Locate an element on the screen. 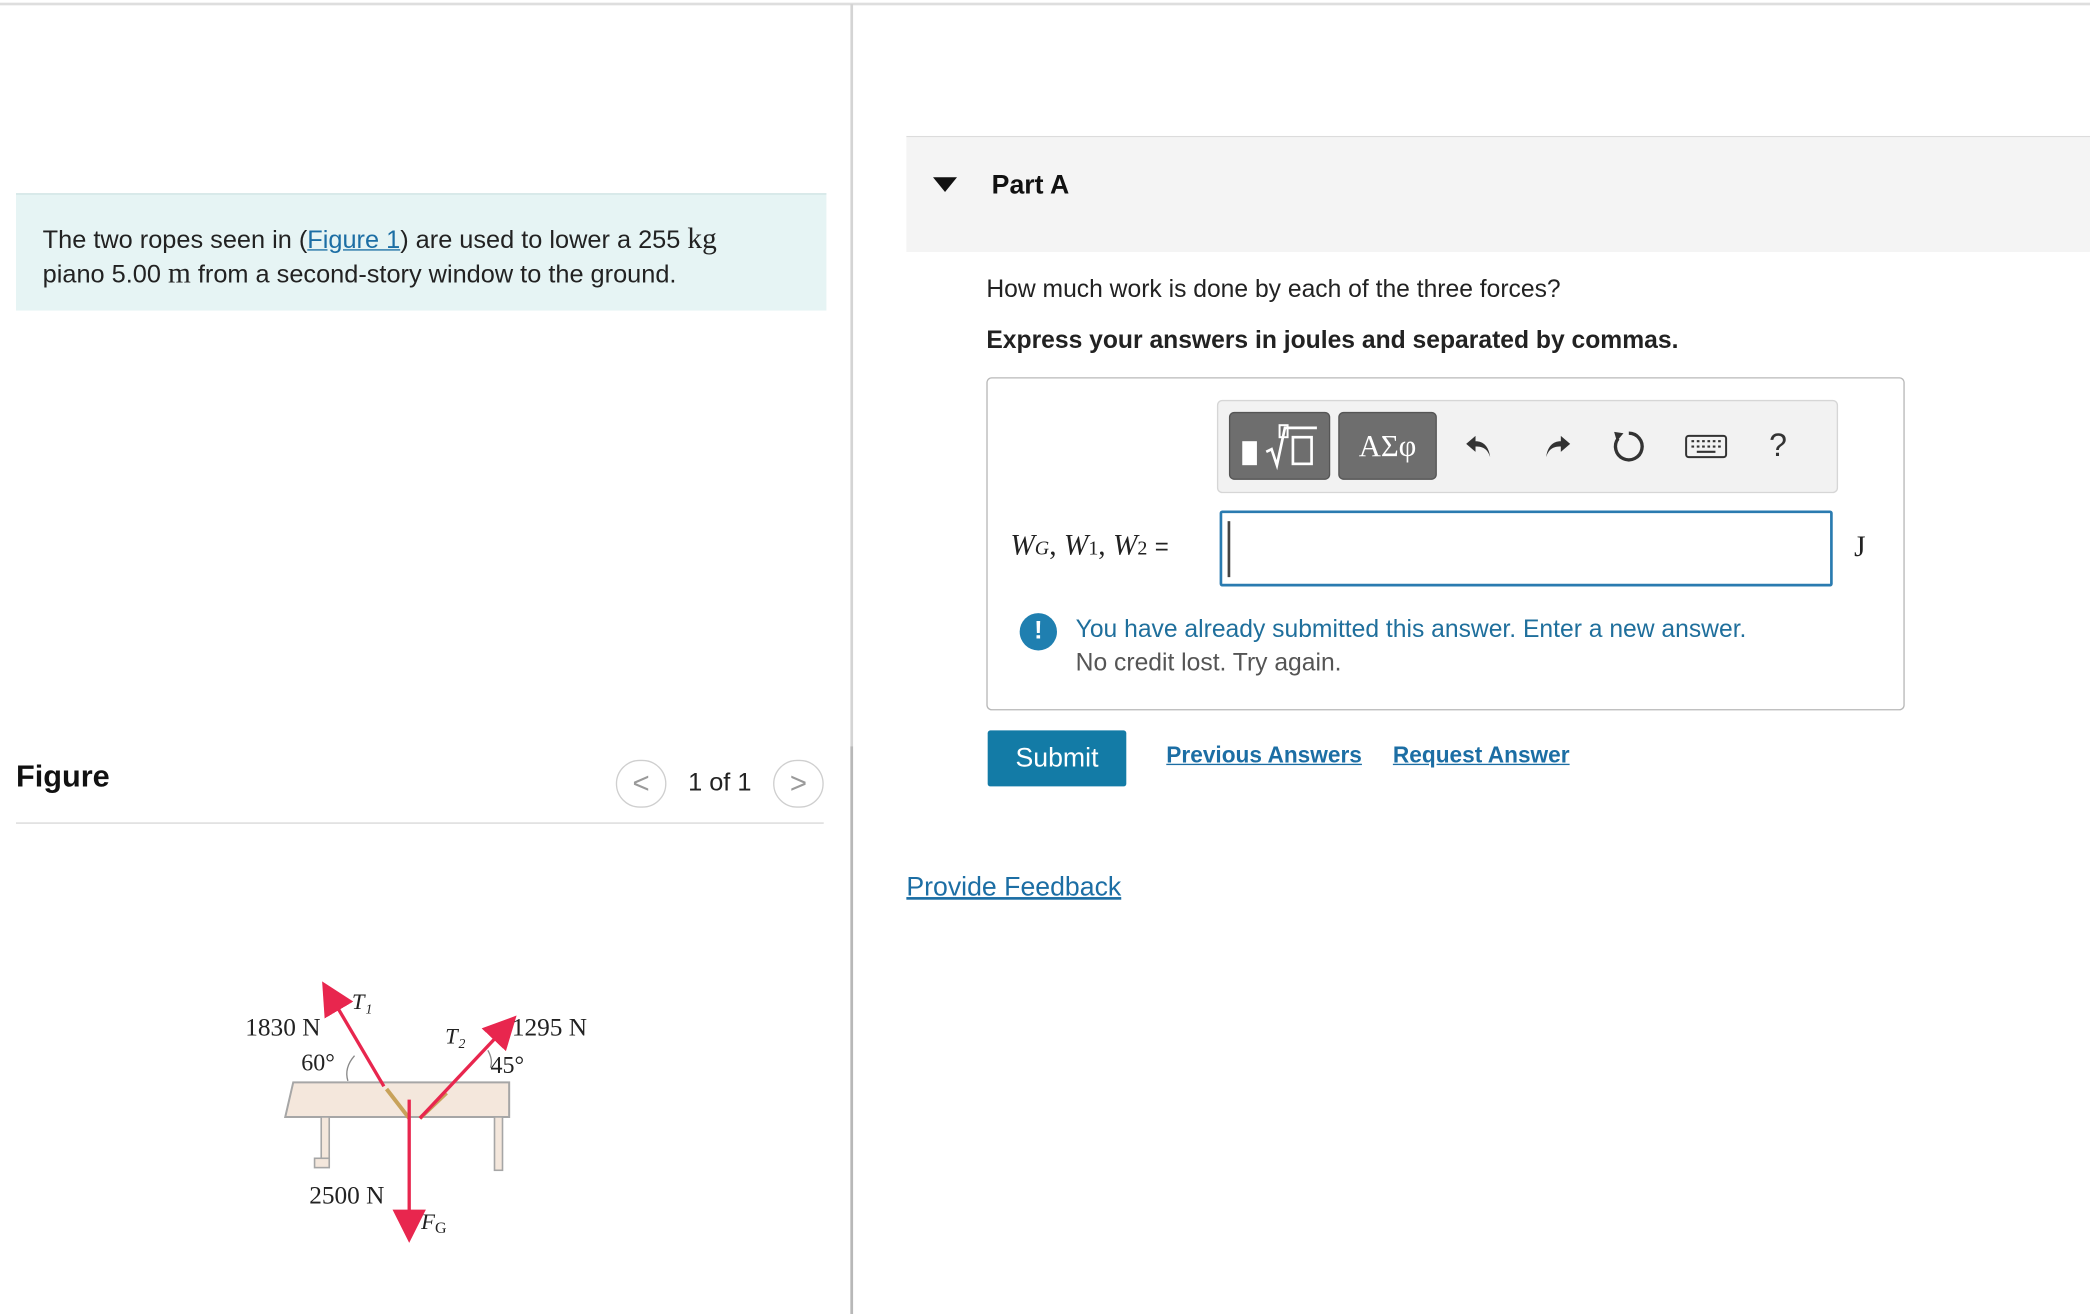 Image resolution: width=2090 pixels, height=1314 pixels. part-a-title: Part A is located at coordinates (1031, 186).